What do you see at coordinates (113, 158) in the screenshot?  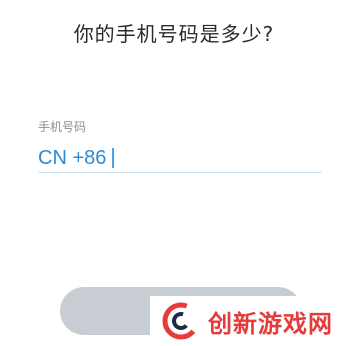 I see `text-caret` at bounding box center [113, 158].